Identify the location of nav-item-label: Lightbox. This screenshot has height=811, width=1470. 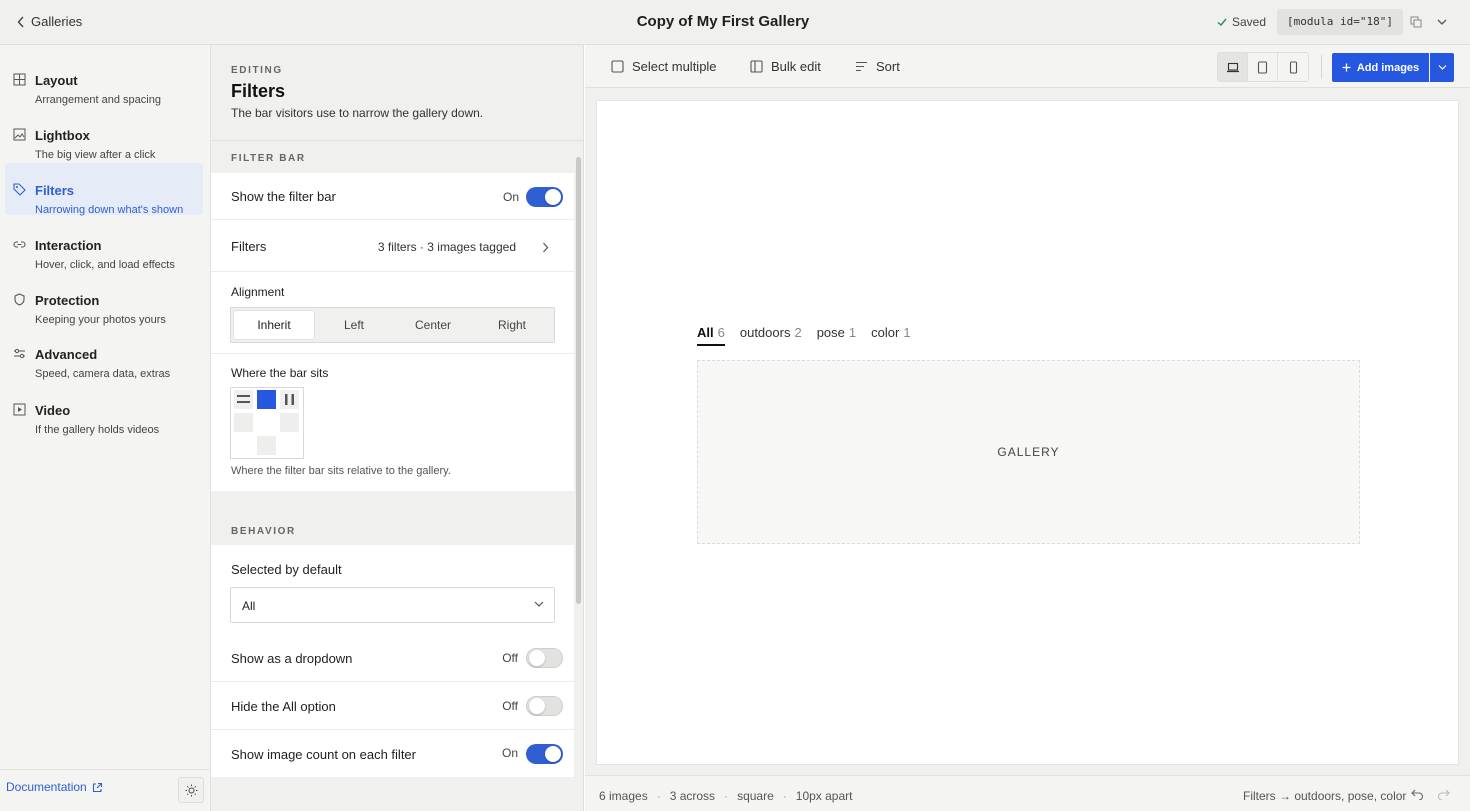
(62, 135).